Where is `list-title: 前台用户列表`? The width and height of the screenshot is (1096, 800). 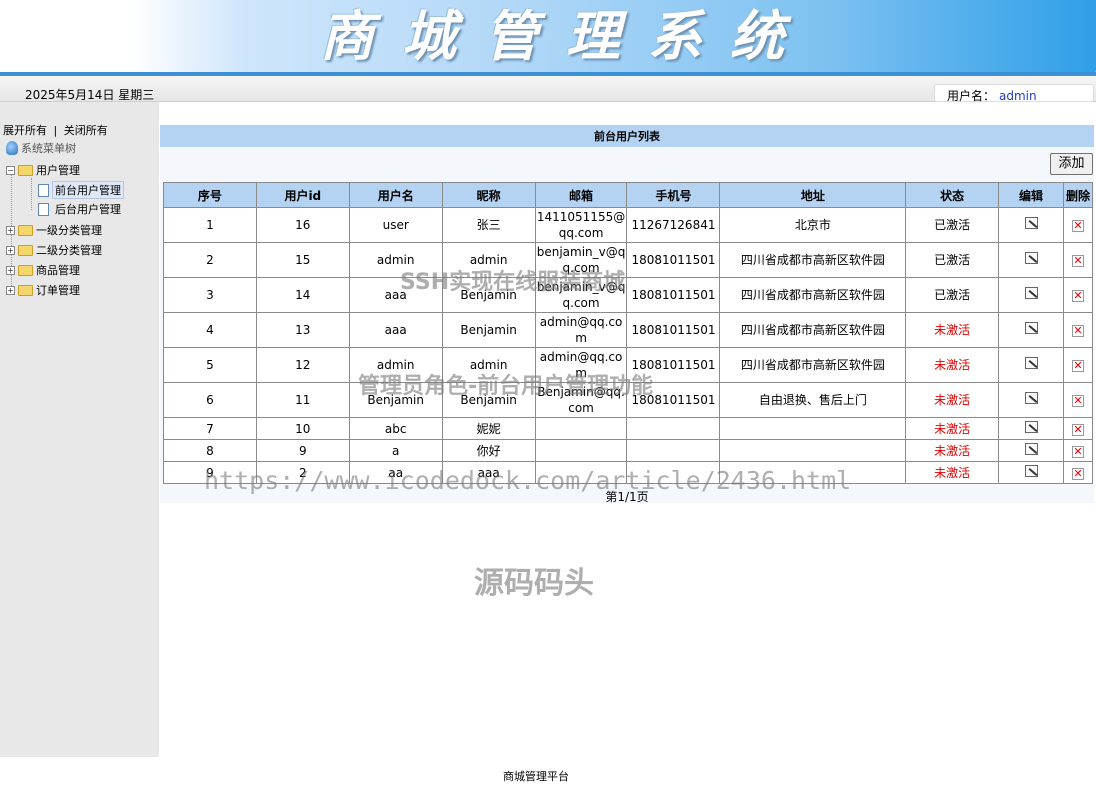 list-title: 前台用户列表 is located at coordinates (627, 136).